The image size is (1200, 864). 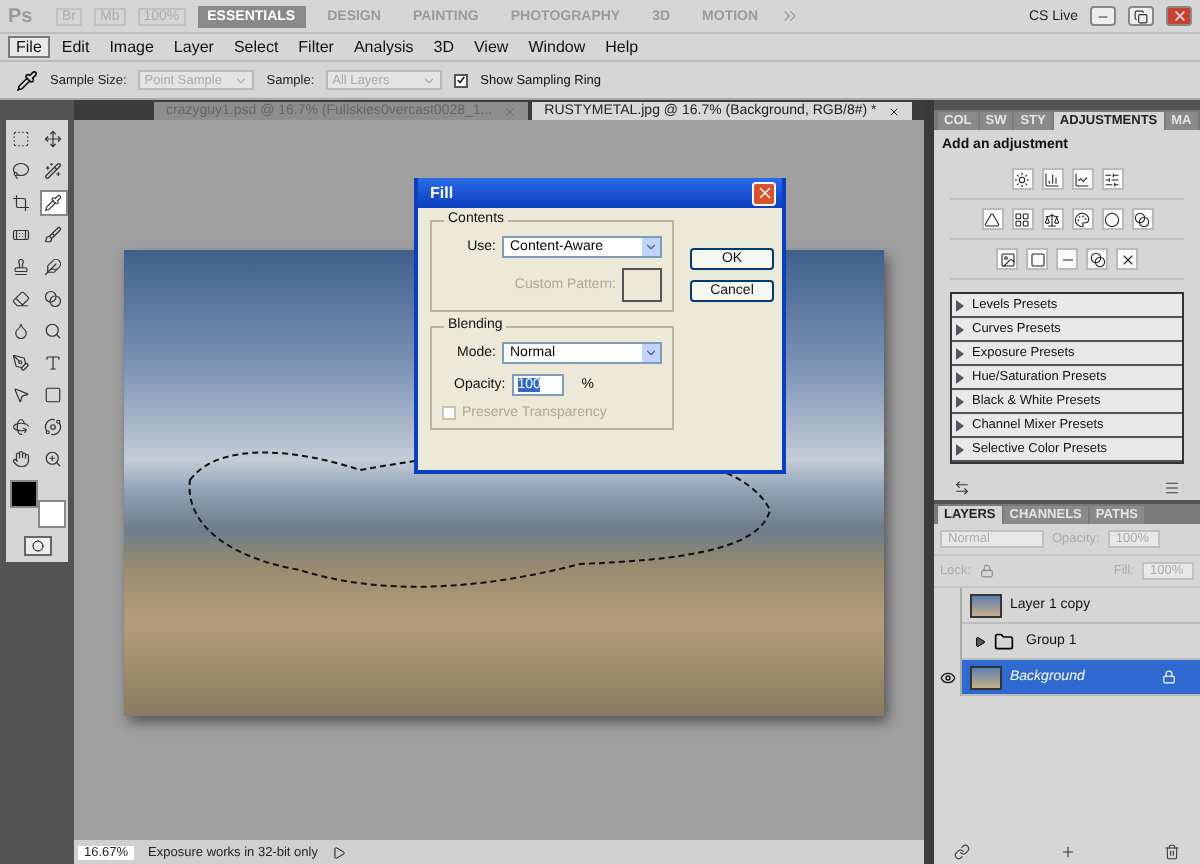 I want to click on menu-item: Analysis, so click(x=383, y=47).